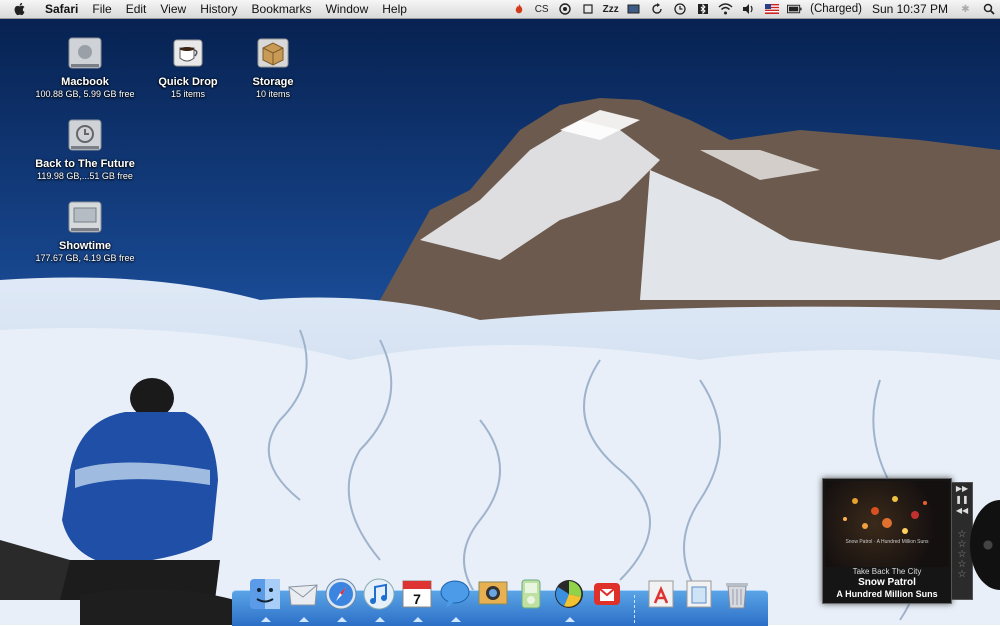 This screenshot has width=1000, height=626. Describe the element at coordinates (188, 53) in the screenshot. I see `coffee-cup-icon` at that location.